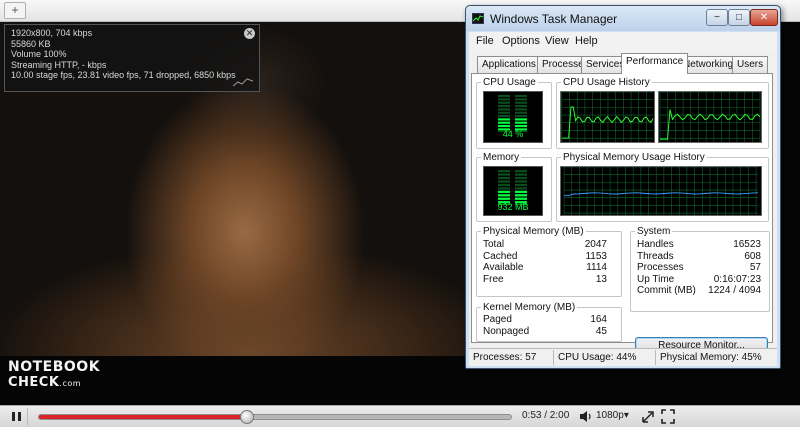 The height and width of the screenshot is (427, 800). I want to click on cpu-history-graph-core1, so click(607, 117).